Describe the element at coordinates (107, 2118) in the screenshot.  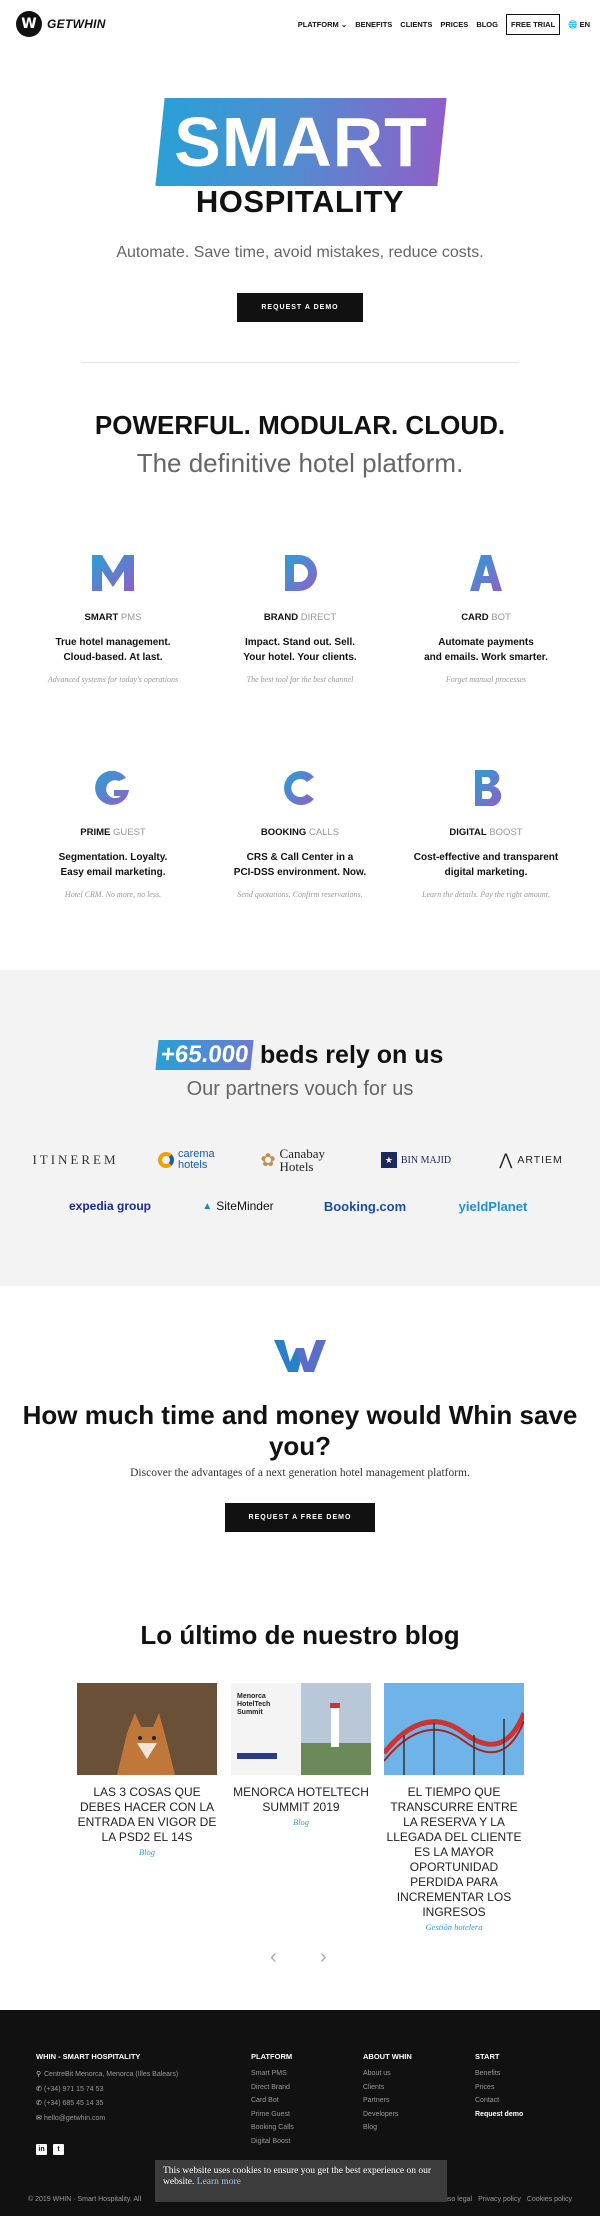
I see `footer-email: ✉ hello@getwhin.com` at that location.